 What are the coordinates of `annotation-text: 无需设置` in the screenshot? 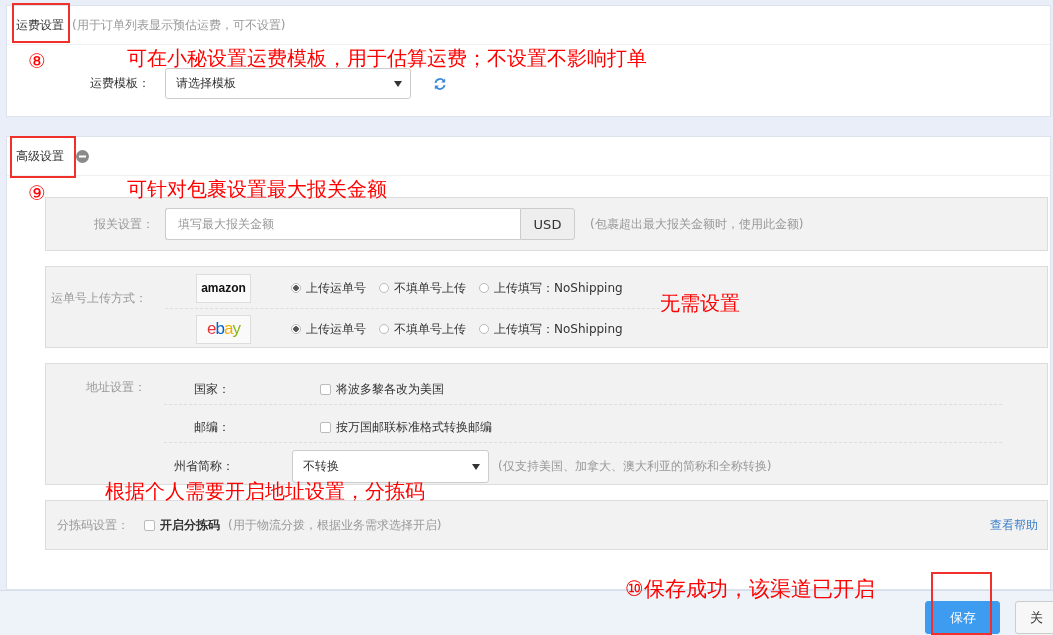 It's located at (700, 303).